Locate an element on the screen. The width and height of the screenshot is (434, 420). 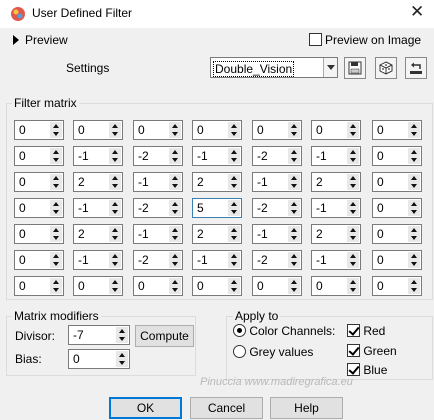
matrix-cell-r0-c3: 0 is located at coordinates (217, 130).